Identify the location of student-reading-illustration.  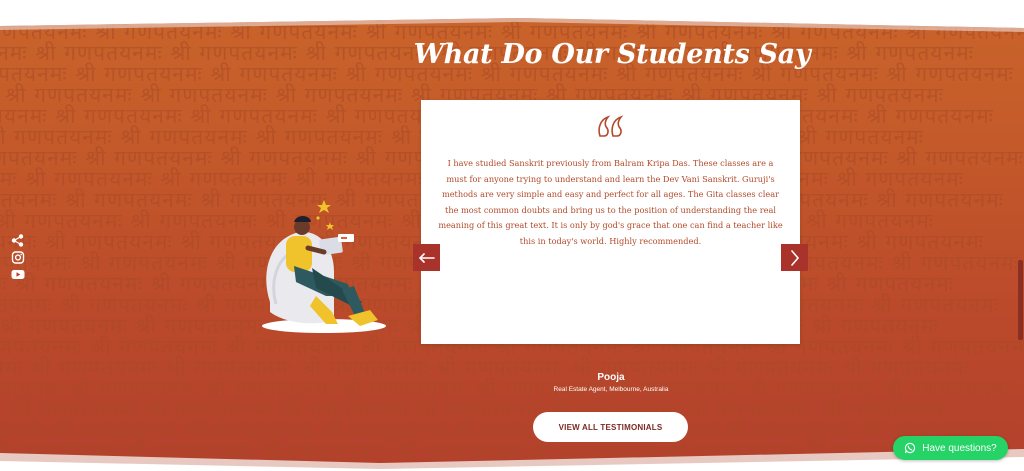
(324, 266).